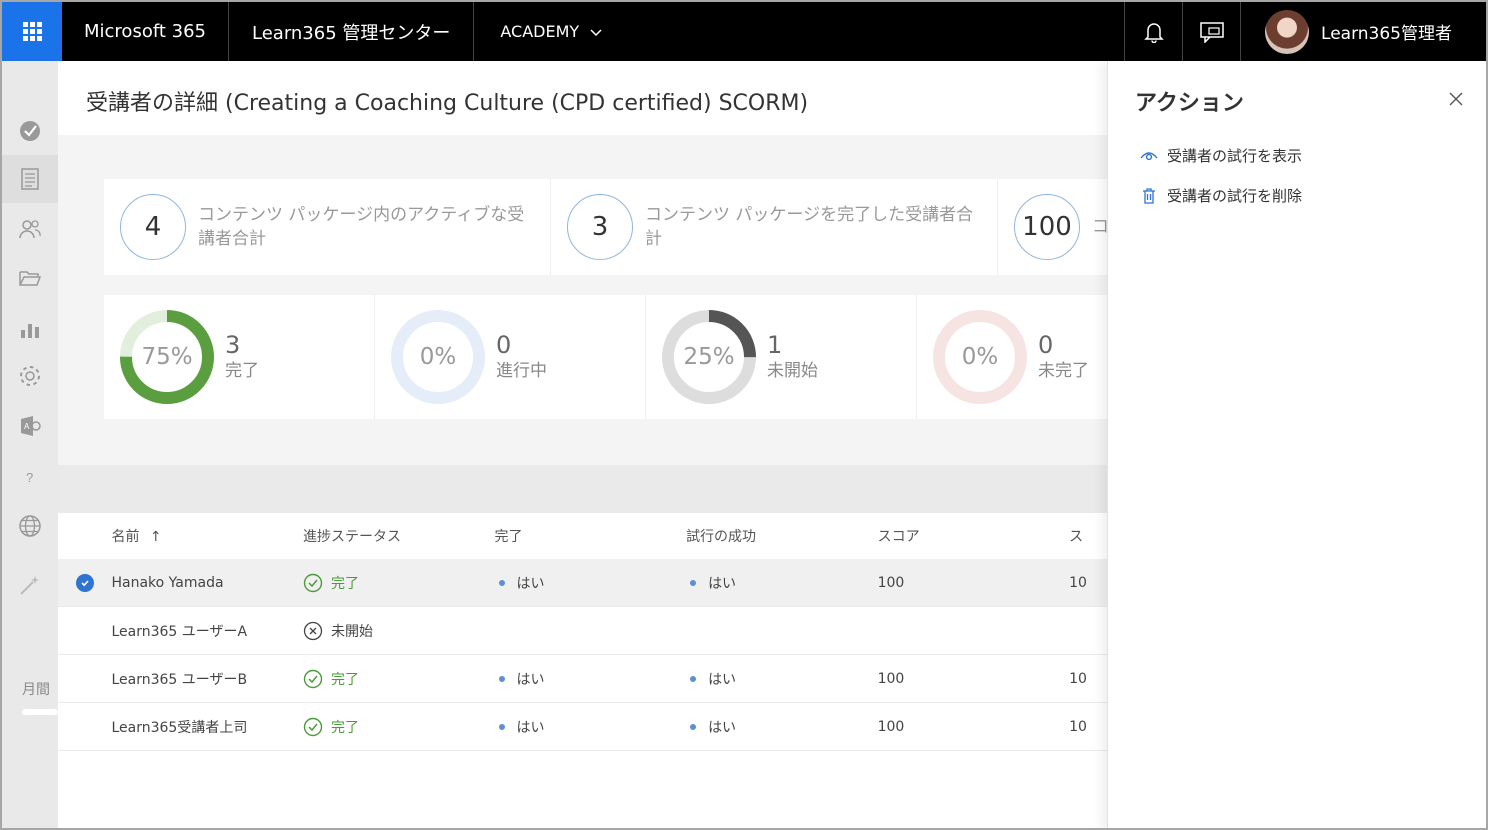 This screenshot has width=1488, height=830. I want to click on nav-exchange: A, so click(30, 426).